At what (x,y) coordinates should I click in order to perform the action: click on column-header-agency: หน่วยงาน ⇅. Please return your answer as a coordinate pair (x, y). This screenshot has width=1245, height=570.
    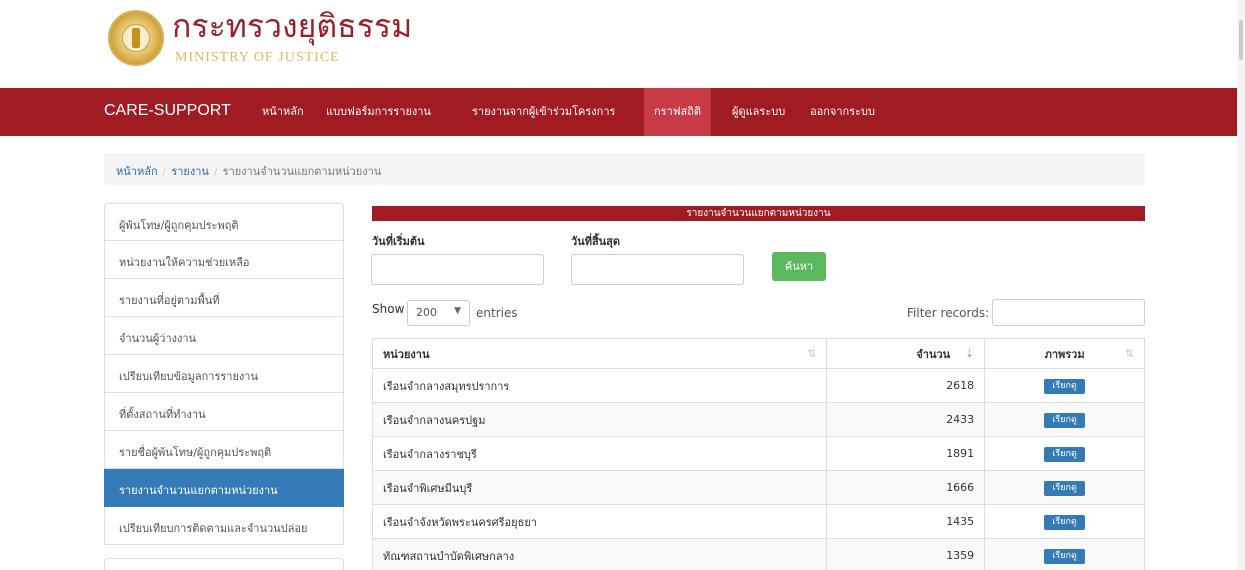
    Looking at the image, I should click on (599, 353).